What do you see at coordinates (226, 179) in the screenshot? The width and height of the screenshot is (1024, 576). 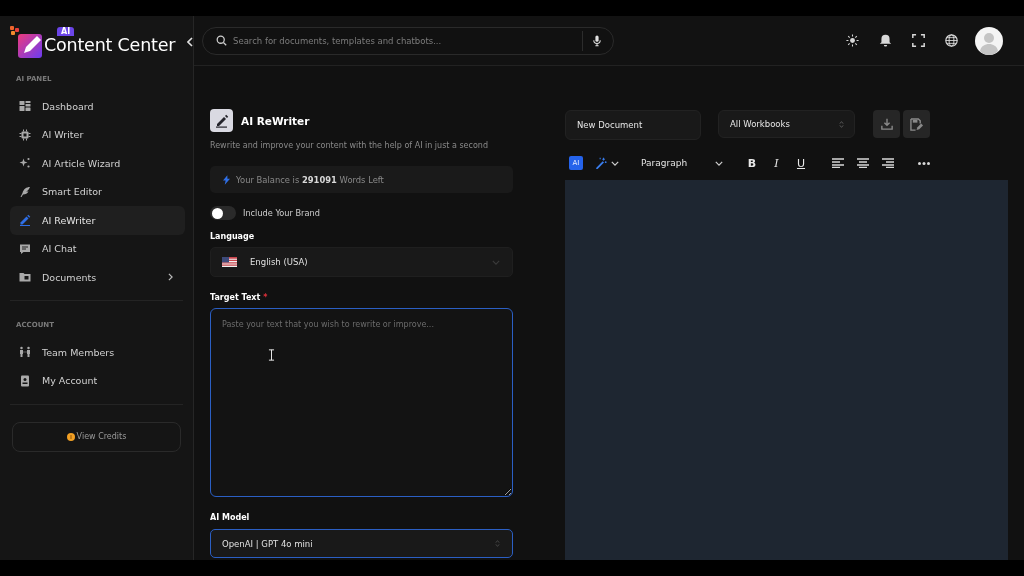 I see `lightning-icon` at bounding box center [226, 179].